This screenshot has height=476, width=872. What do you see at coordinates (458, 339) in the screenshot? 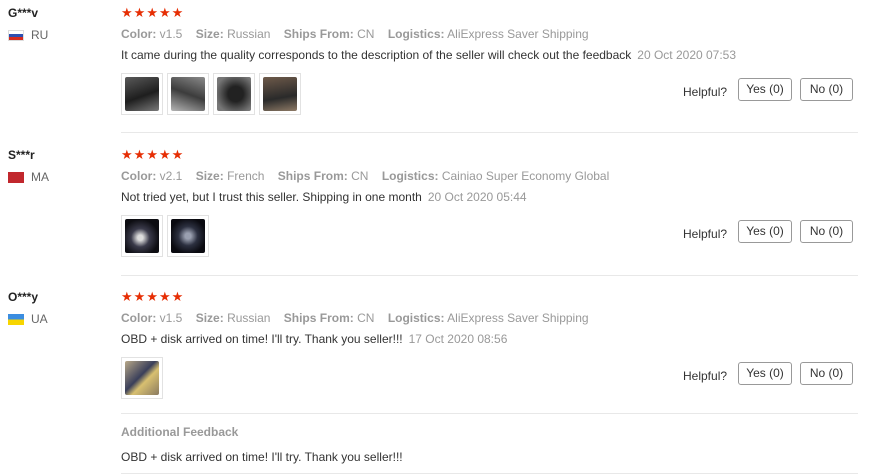
I see `review-date: 17 Oct 2020 08:56` at bounding box center [458, 339].